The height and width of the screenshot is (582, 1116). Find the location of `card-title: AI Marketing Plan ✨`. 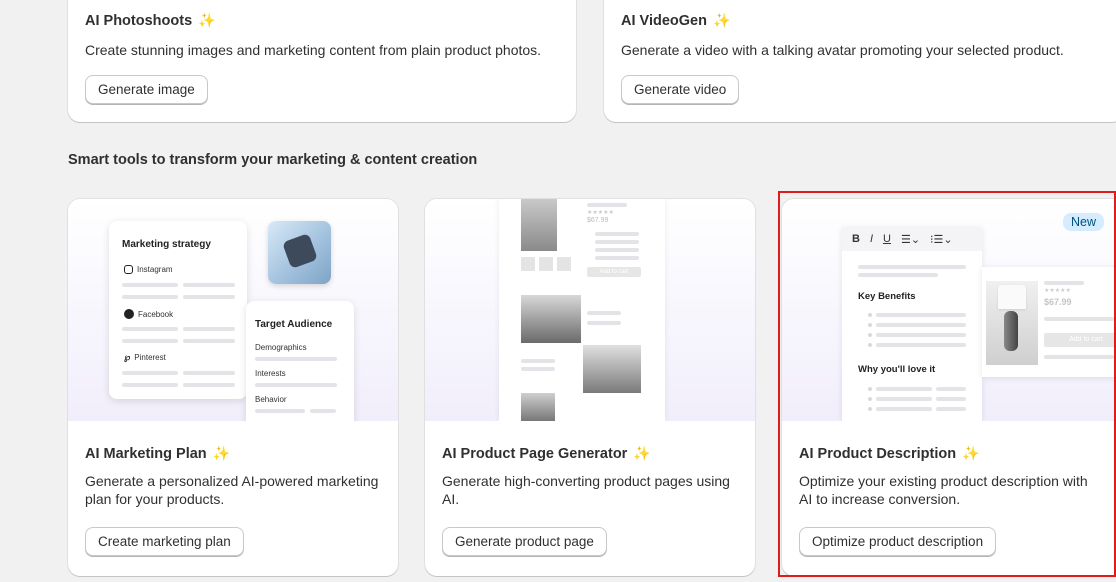

card-title: AI Marketing Plan ✨ is located at coordinates (158, 453).